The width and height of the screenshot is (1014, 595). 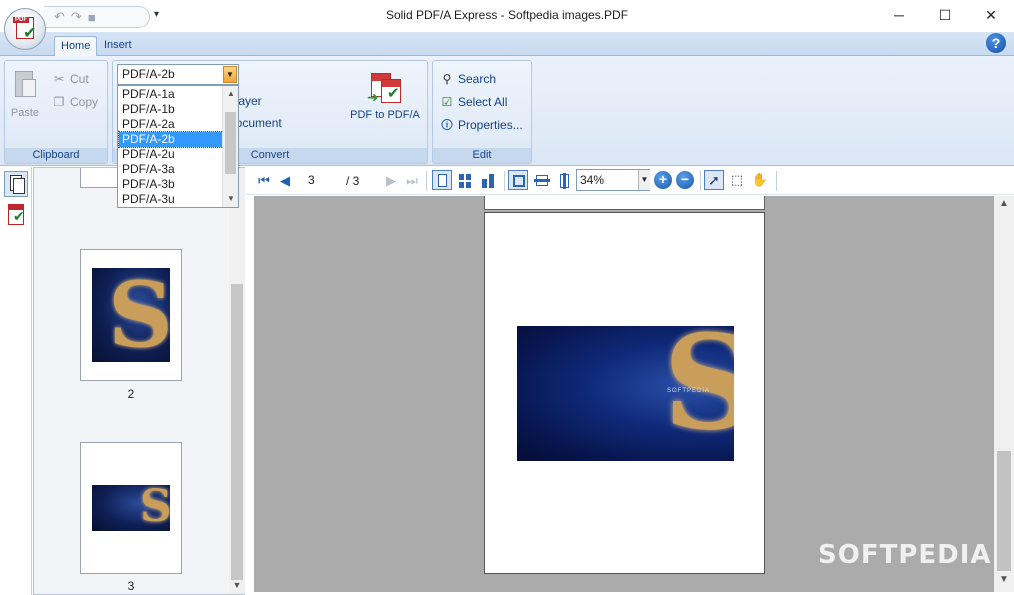 I want to click on facing-pages-view-icon, so click(x=488, y=180).